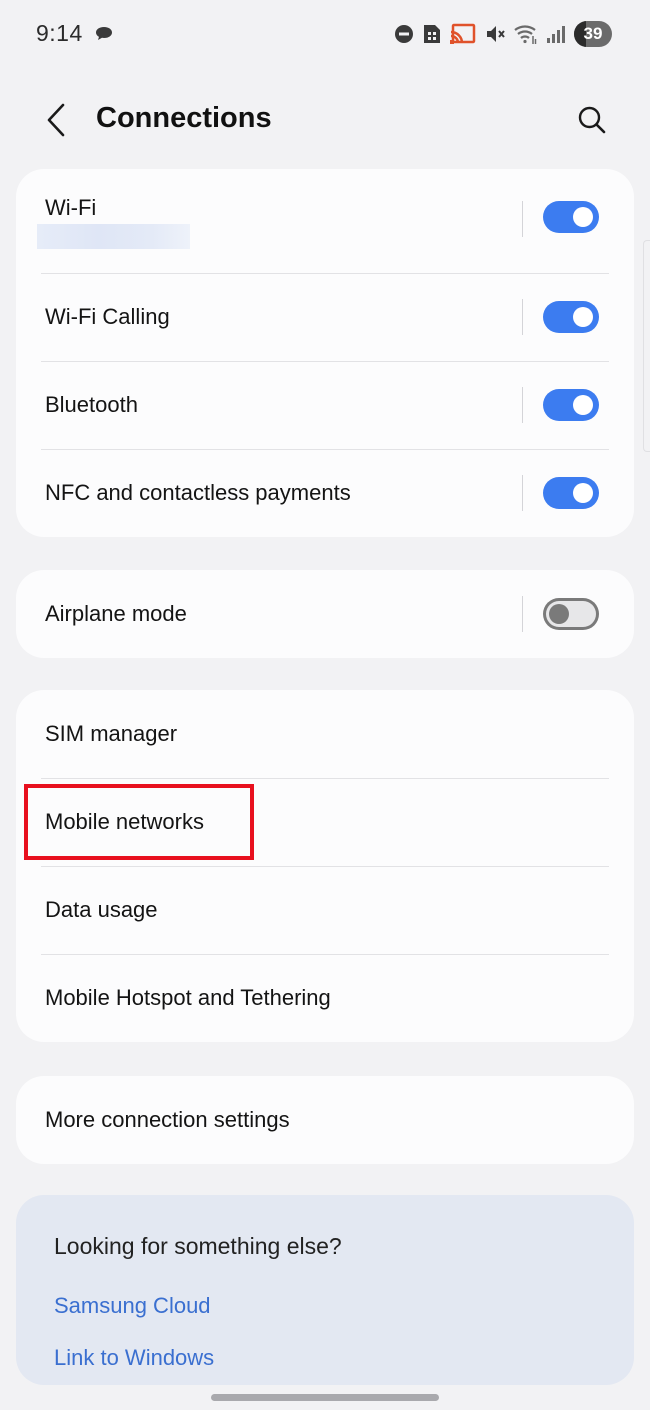  Describe the element at coordinates (107, 316) in the screenshot. I see `wifi-calling-label: Wi-Fi Calling` at that location.